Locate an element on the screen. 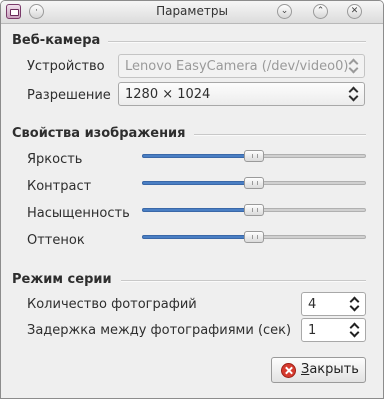 This screenshot has height=399, width=384. minimize-button: ⌄ is located at coordinates (284, 11).